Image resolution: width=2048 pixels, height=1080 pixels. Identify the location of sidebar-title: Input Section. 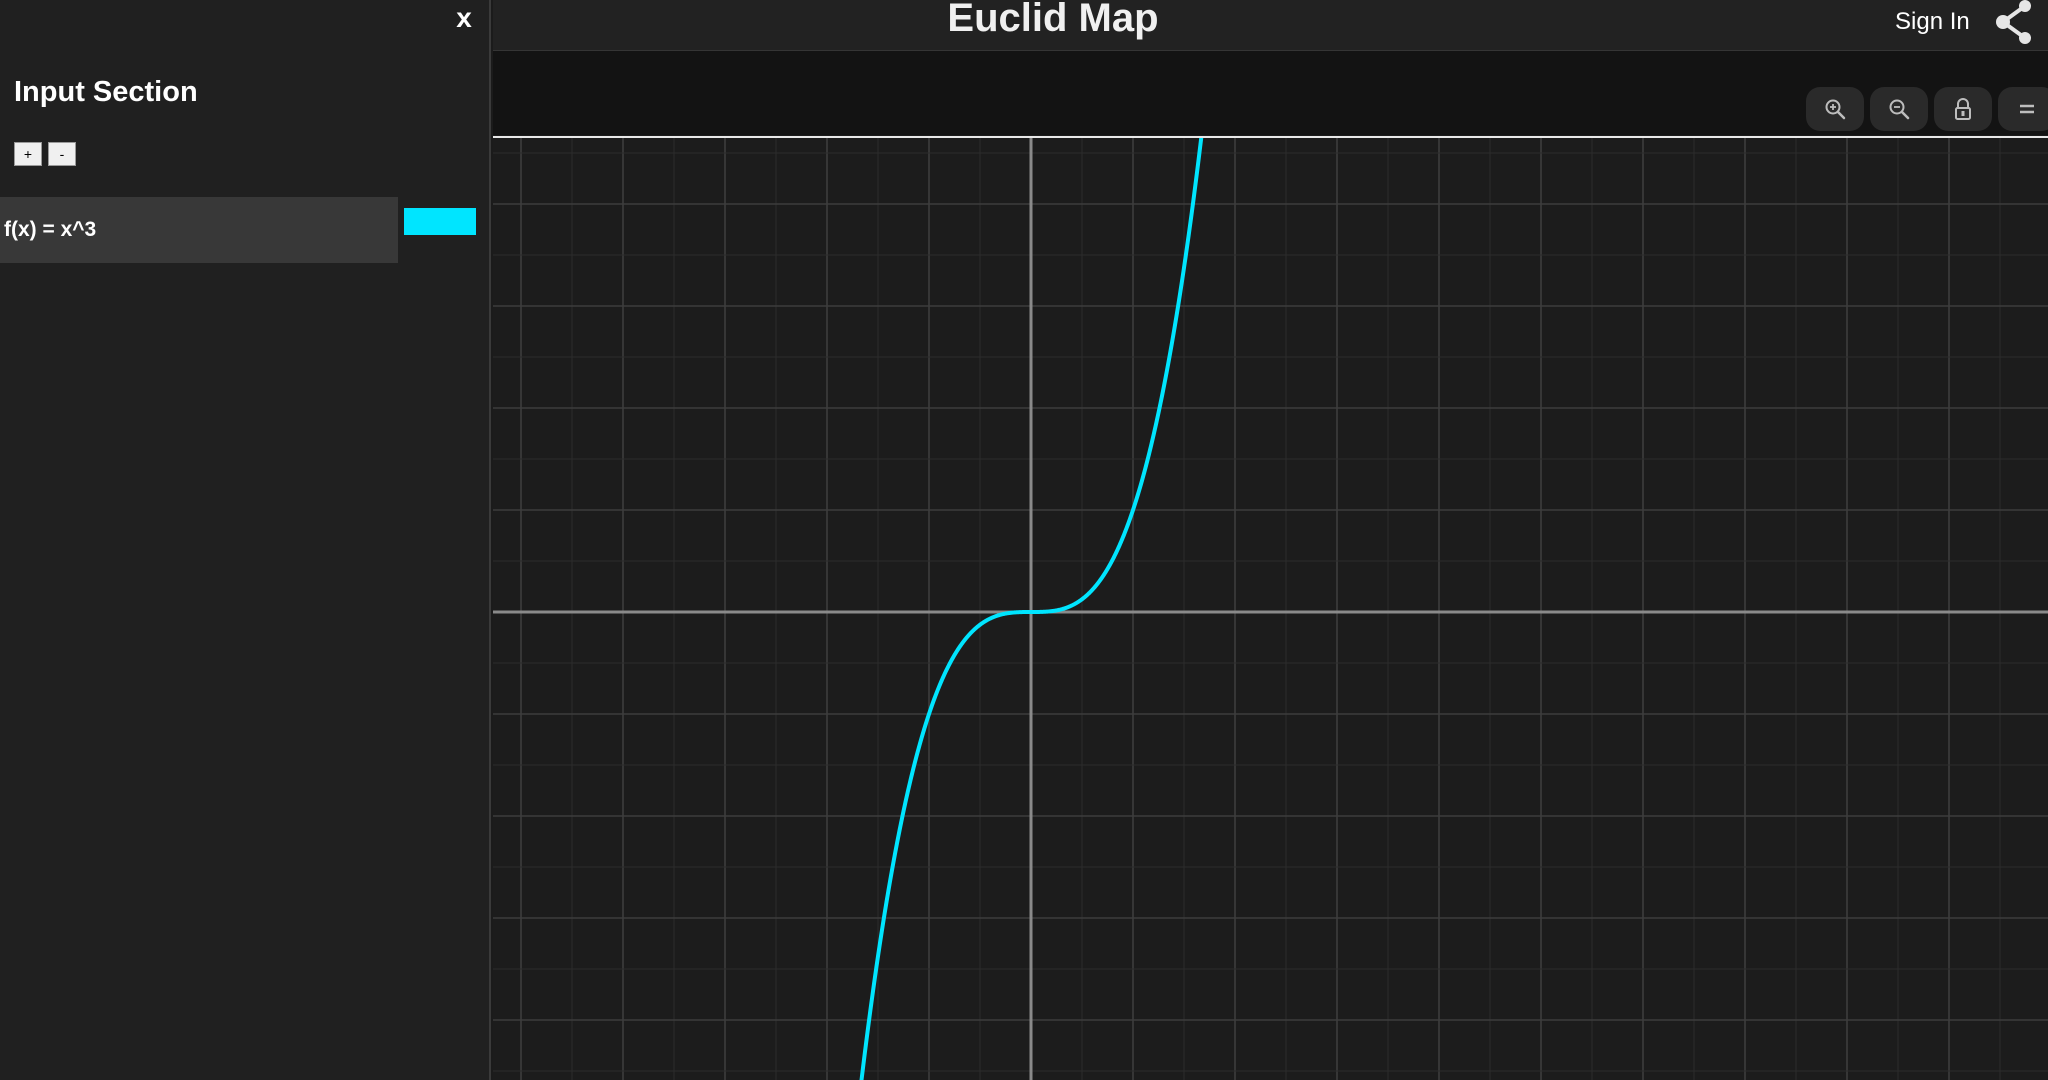
(106, 92).